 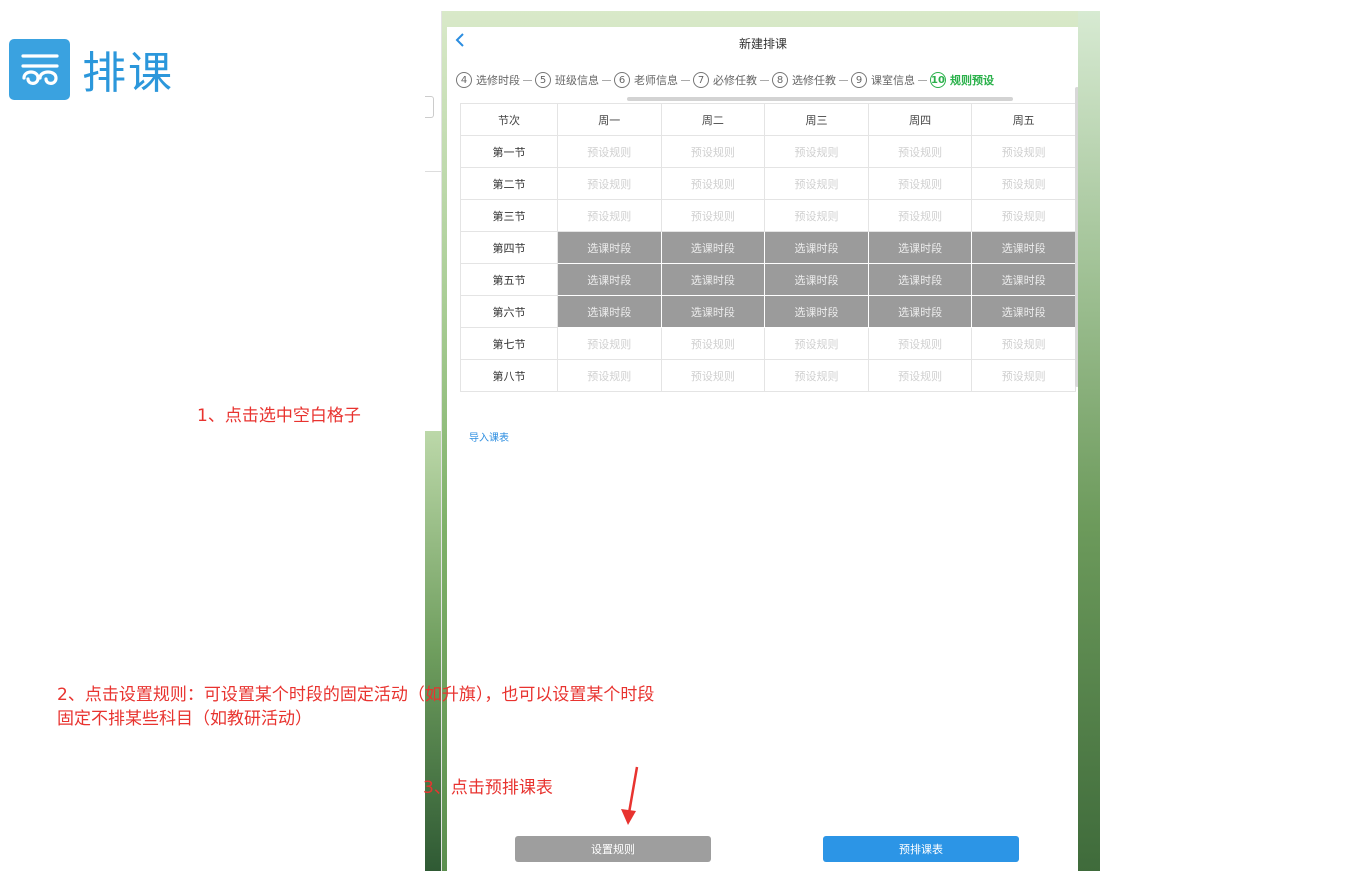 I want to click on step-scrollbar, so click(x=820, y=99).